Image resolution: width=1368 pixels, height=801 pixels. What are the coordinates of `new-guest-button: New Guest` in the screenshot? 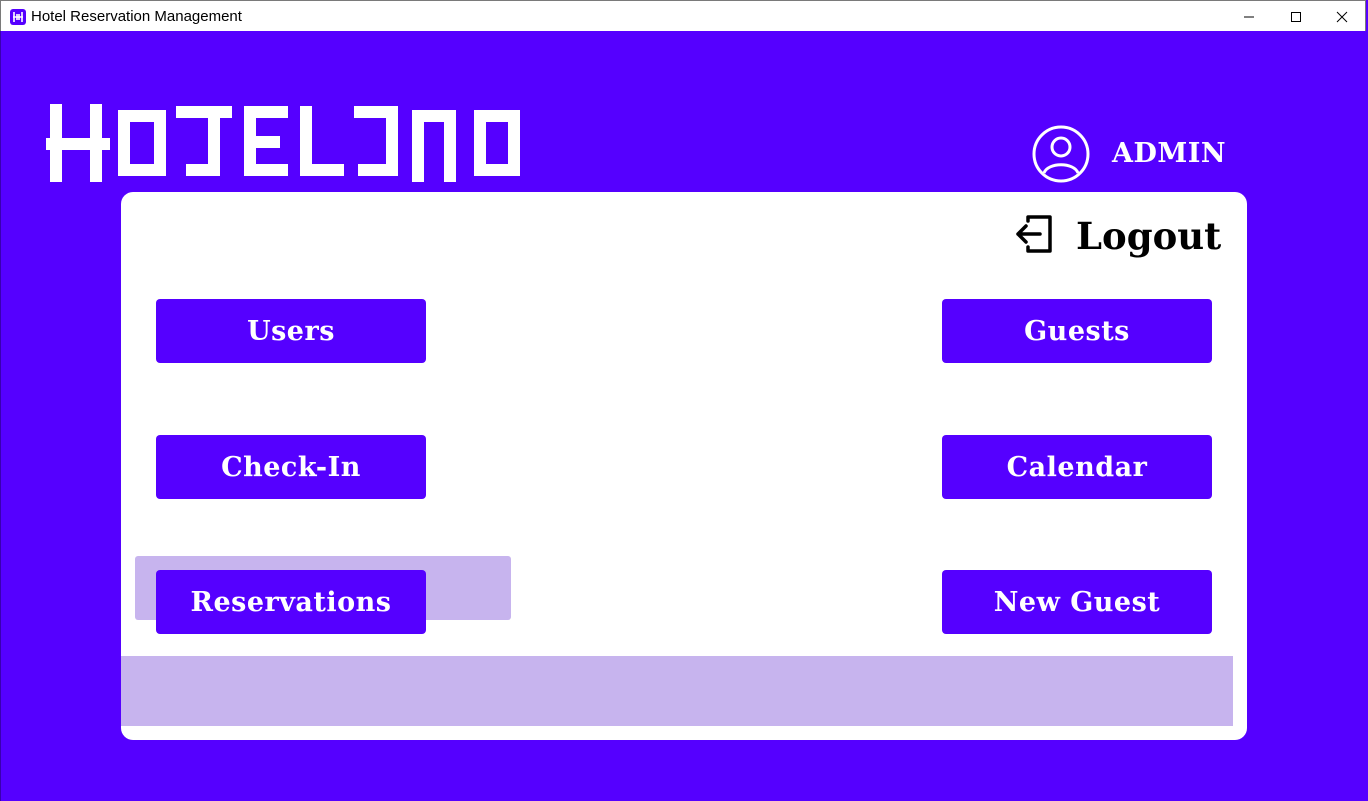 It's located at (1077, 602).